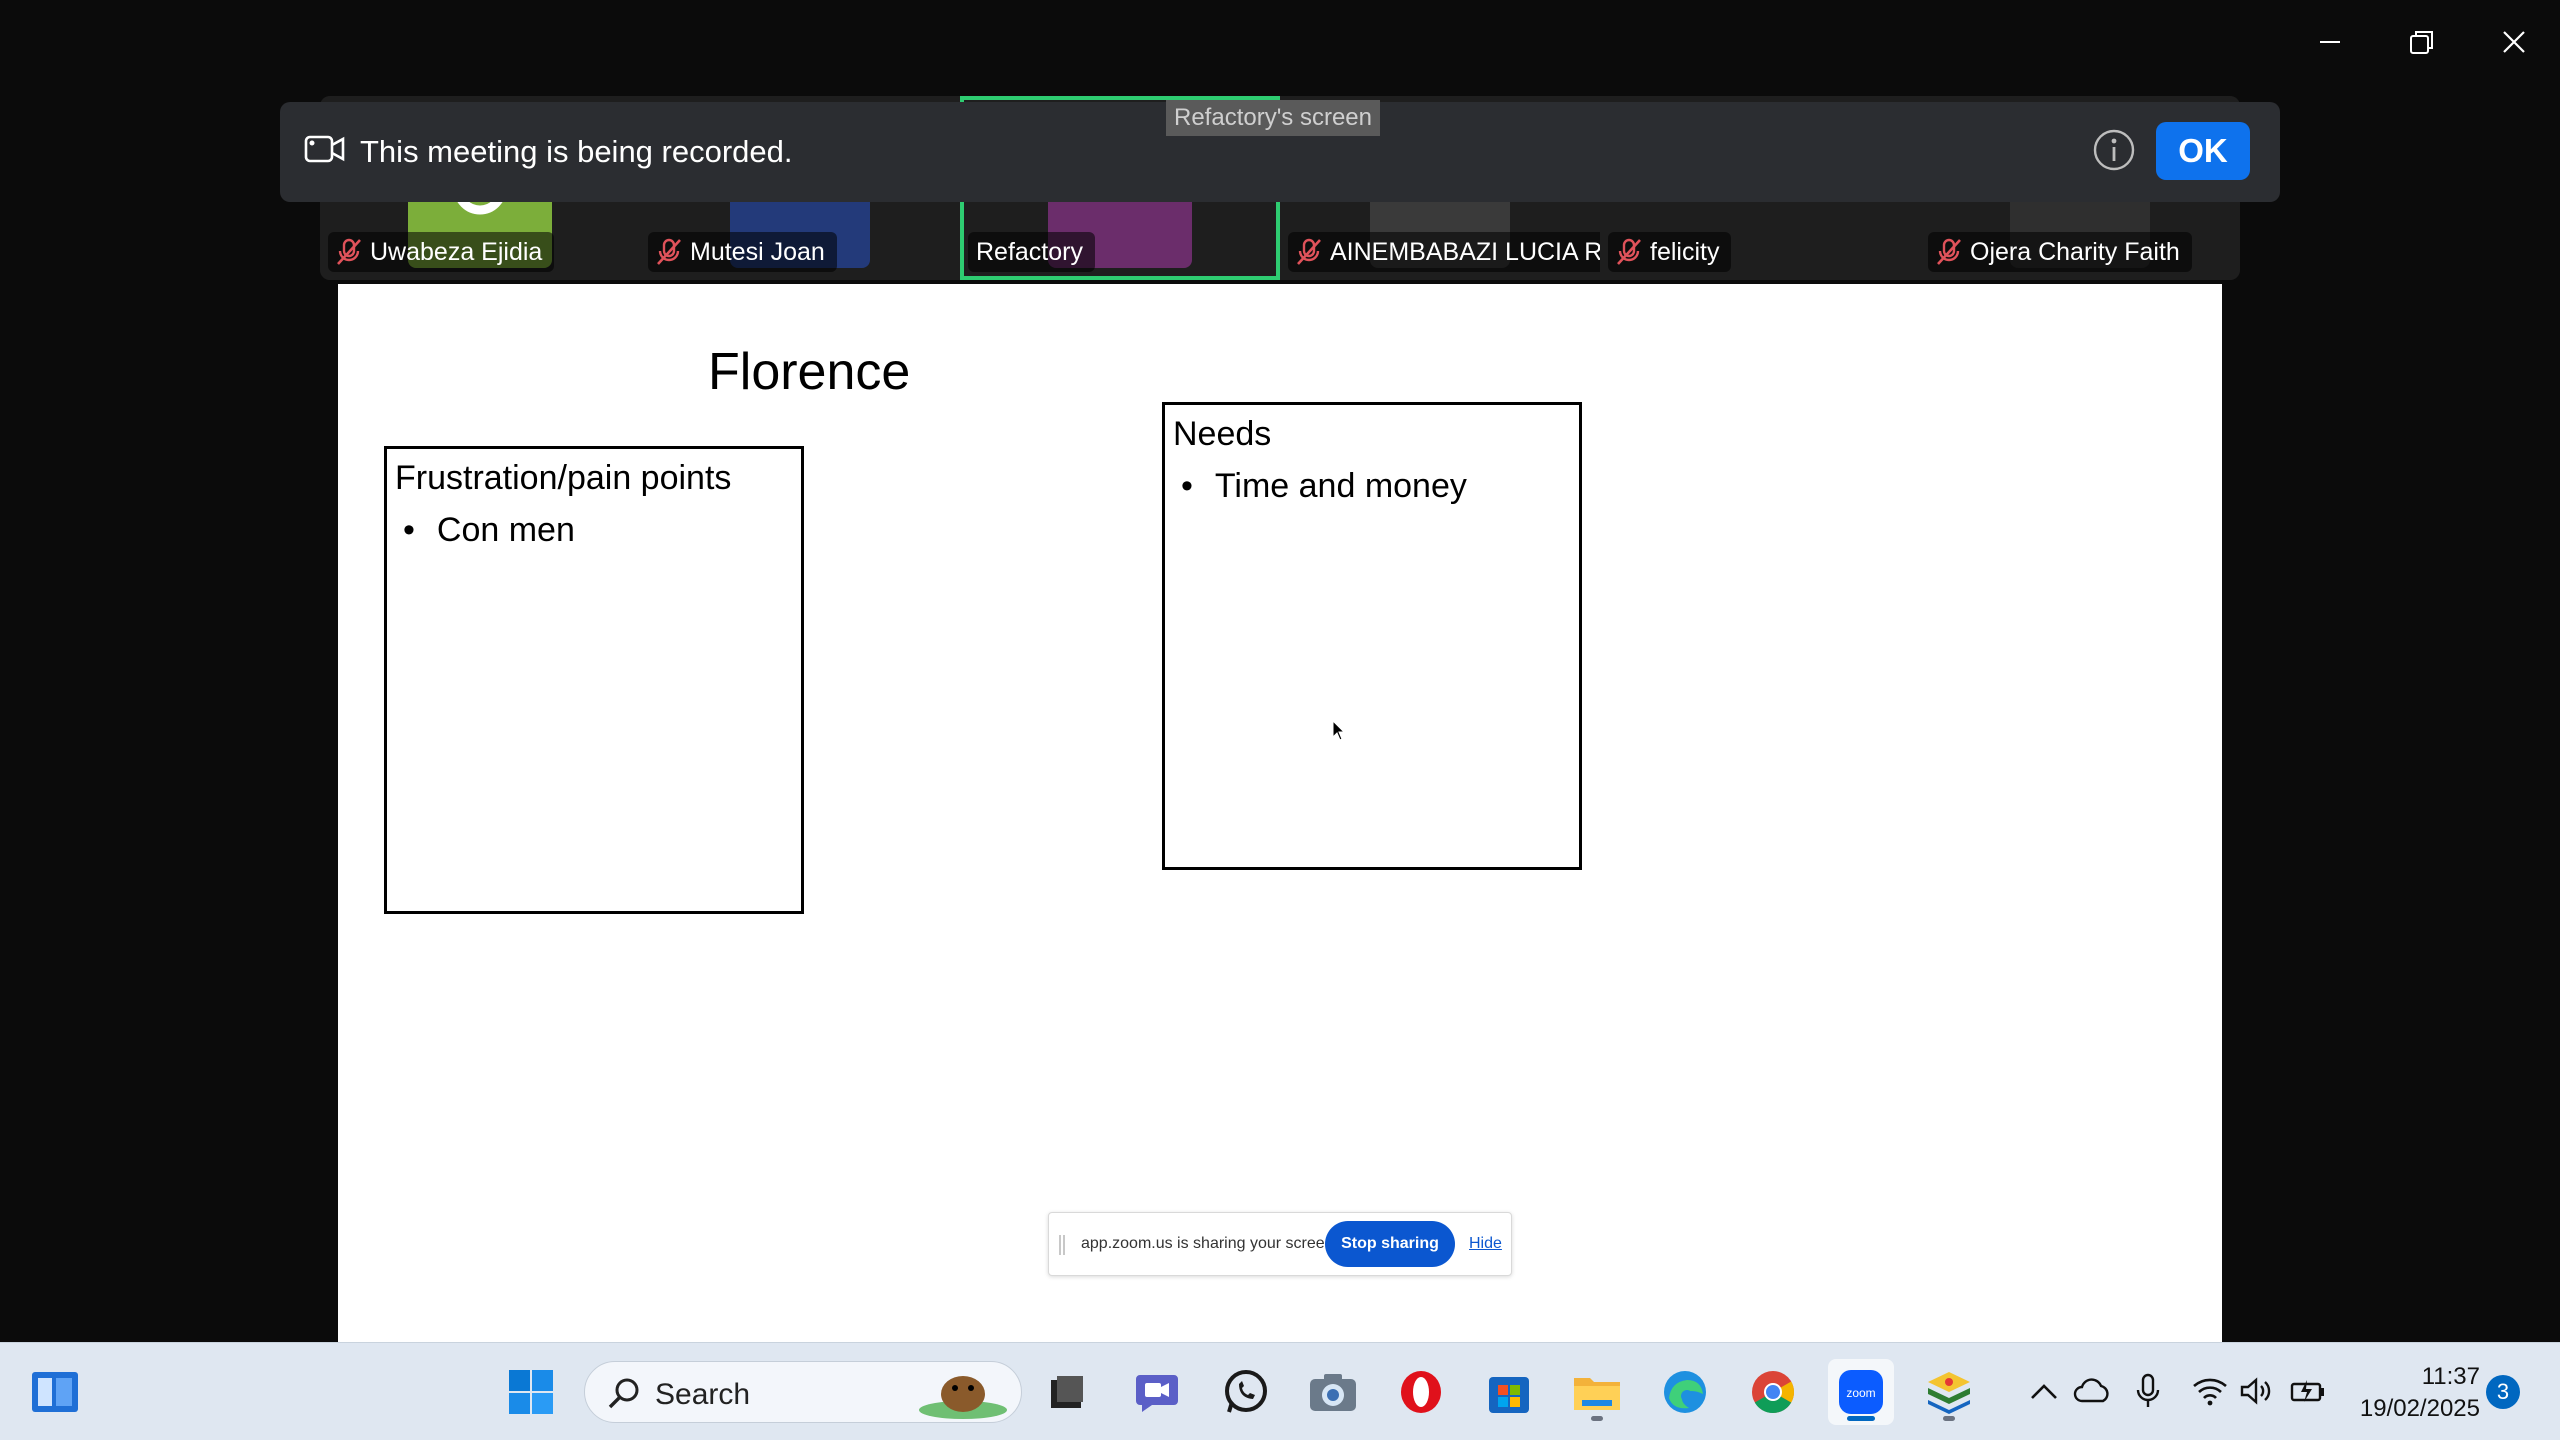 The width and height of the screenshot is (2560, 1440). I want to click on cloud-icon, so click(2091, 1390).